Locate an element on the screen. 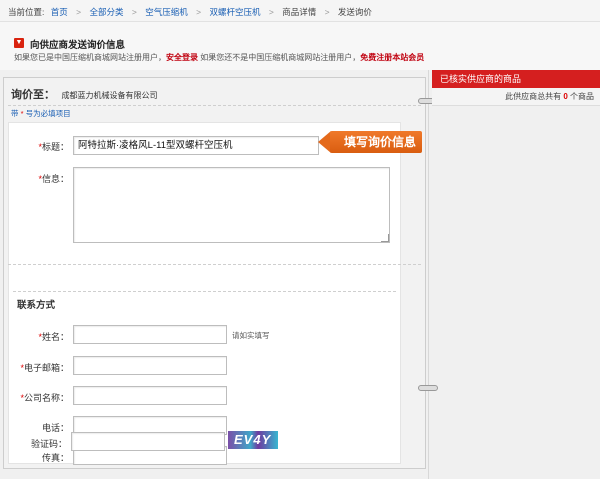 The height and width of the screenshot is (479, 600). required-fields-note: 带 * 号为必填项目 is located at coordinates (41, 113).